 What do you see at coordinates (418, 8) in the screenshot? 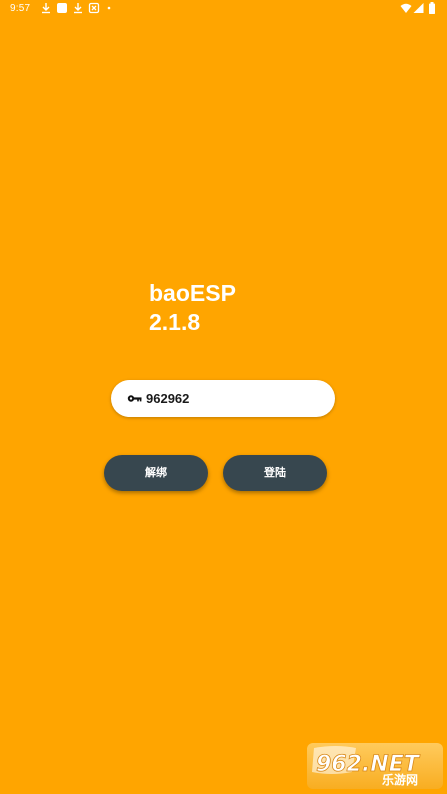
I see `cellular-signal-icon` at bounding box center [418, 8].